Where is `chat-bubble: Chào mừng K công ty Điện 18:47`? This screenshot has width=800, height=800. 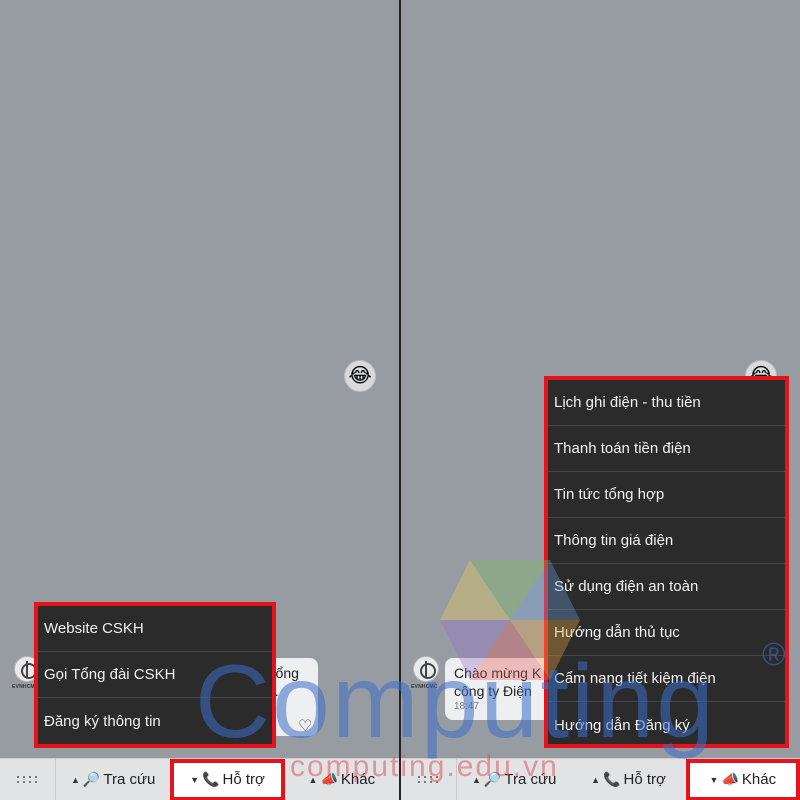 chat-bubble: Chào mừng K công ty Điện 18:47 is located at coordinates (500, 689).